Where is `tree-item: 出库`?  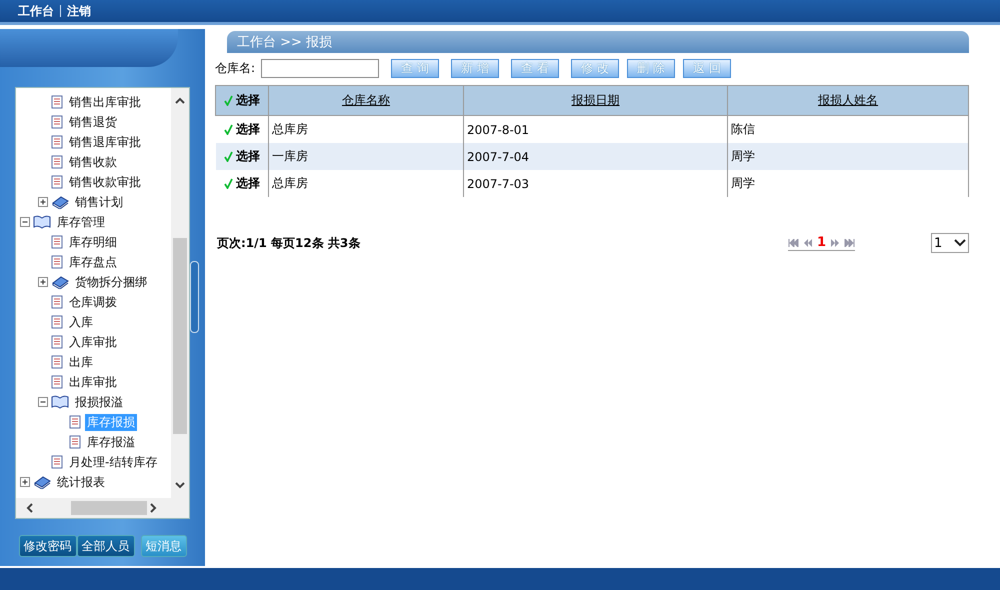 tree-item: 出库 is located at coordinates (81, 362).